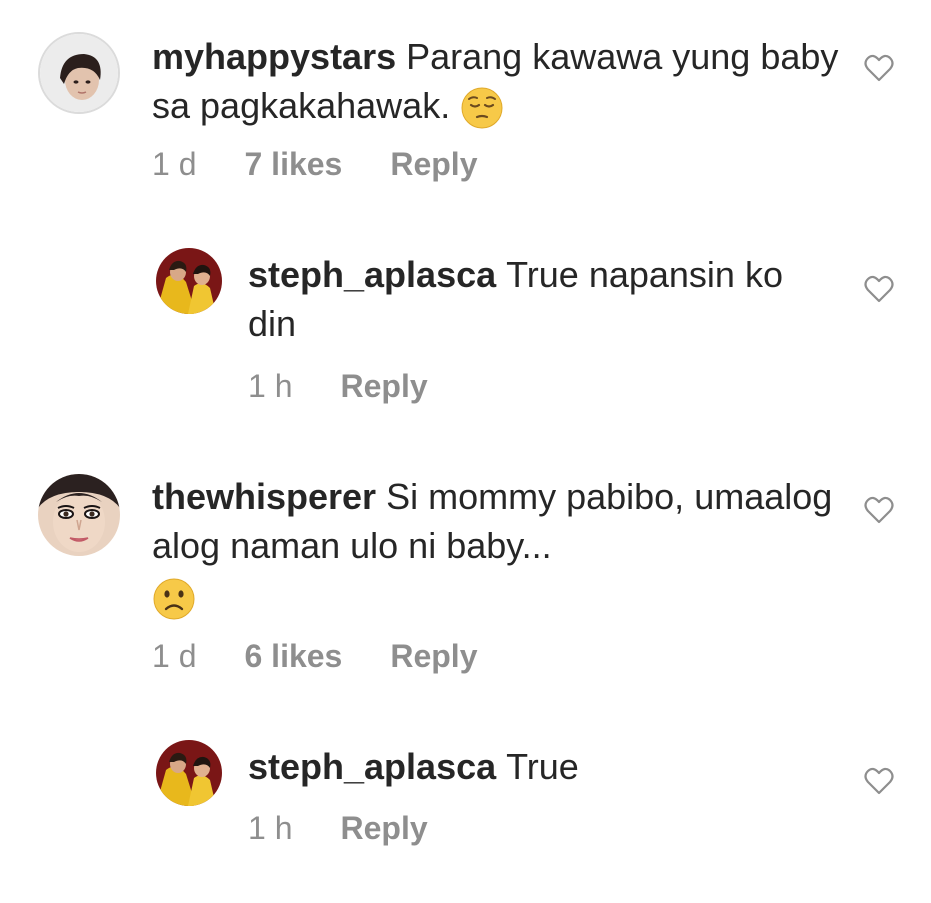 The height and width of the screenshot is (903, 931). I want to click on comment-meta: 1 d 6 likes Reply, so click(314, 656).